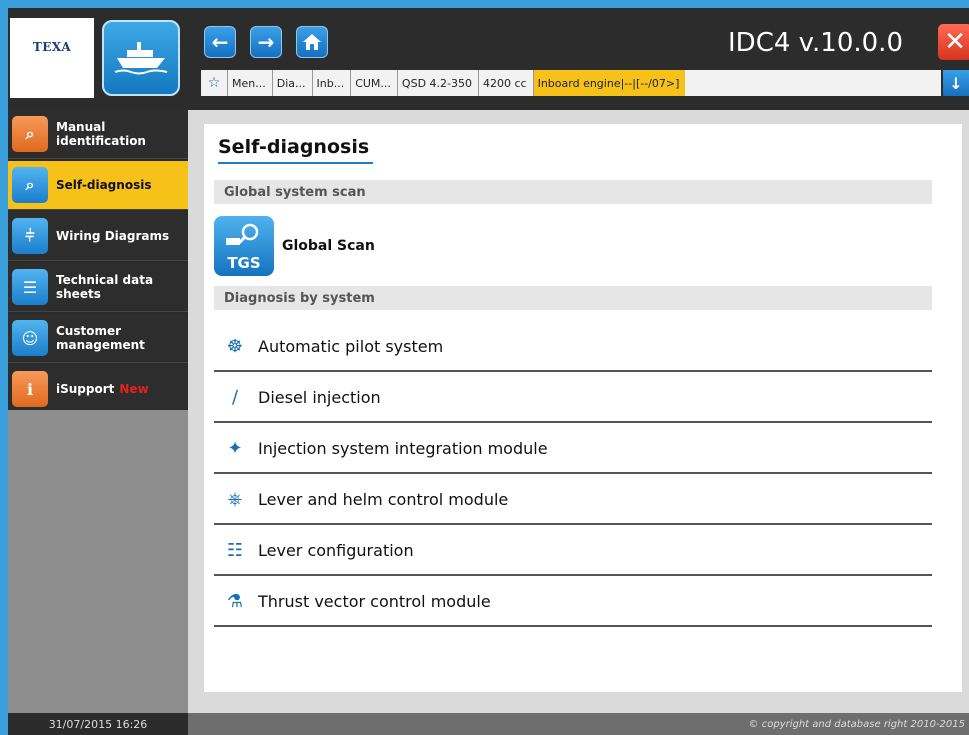 The image size is (969, 735). Describe the element at coordinates (573, 500) in the screenshot. I see `system-item-lever-helm: ⎈ Lever and helm control module` at that location.